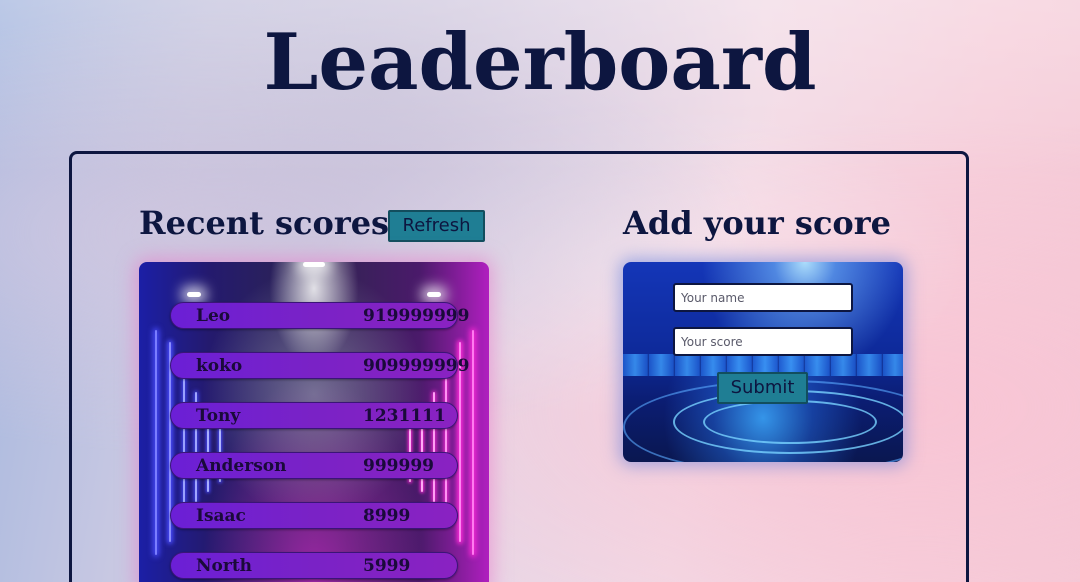 The height and width of the screenshot is (582, 1080). What do you see at coordinates (264, 223) in the screenshot?
I see `recent-scores-heading: Recent scores` at bounding box center [264, 223].